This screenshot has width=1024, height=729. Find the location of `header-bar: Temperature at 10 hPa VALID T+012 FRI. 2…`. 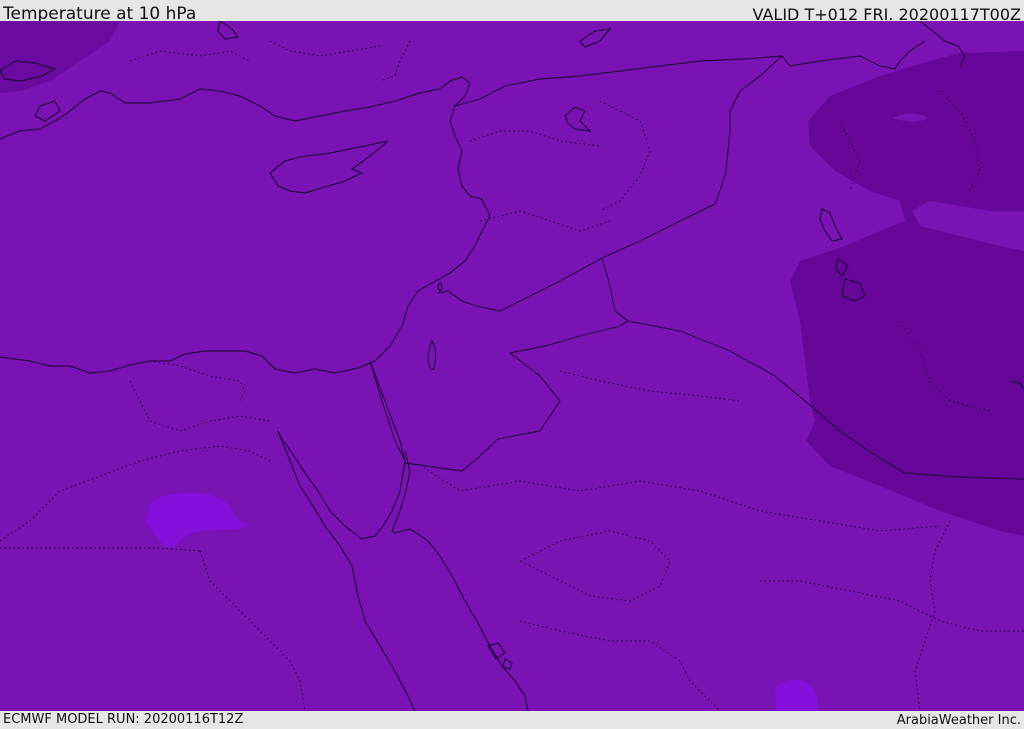

header-bar: Temperature at 10 hPa VALID T+012 FRI. 2… is located at coordinates (512, 12).